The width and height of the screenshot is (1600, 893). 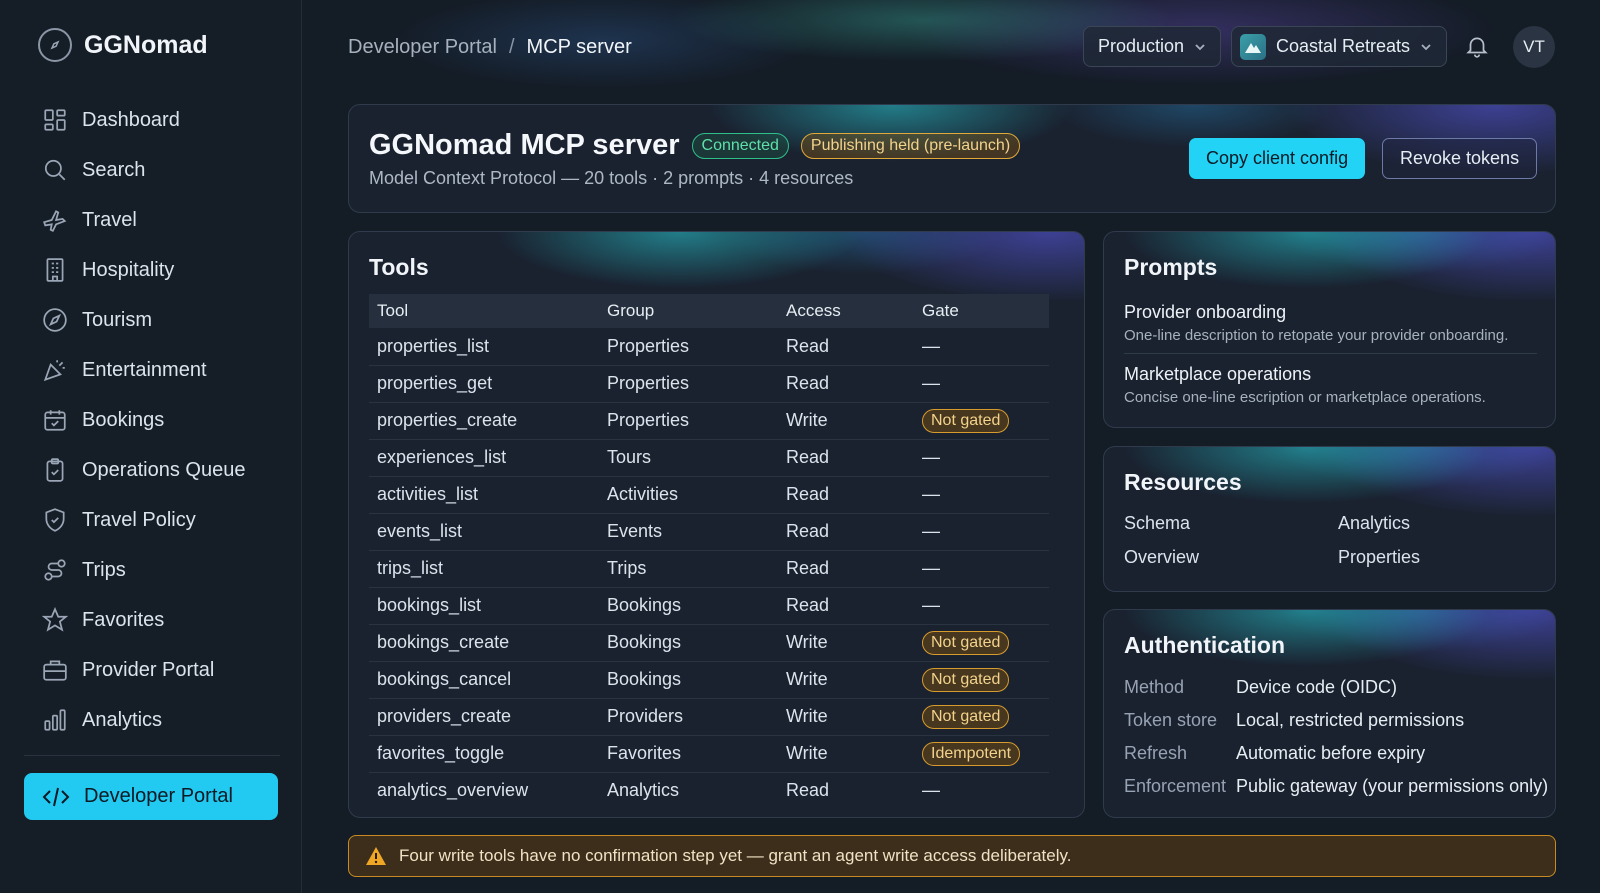 I want to click on table-row: providers_create Providers Write Not gated, so click(x=709, y=717).